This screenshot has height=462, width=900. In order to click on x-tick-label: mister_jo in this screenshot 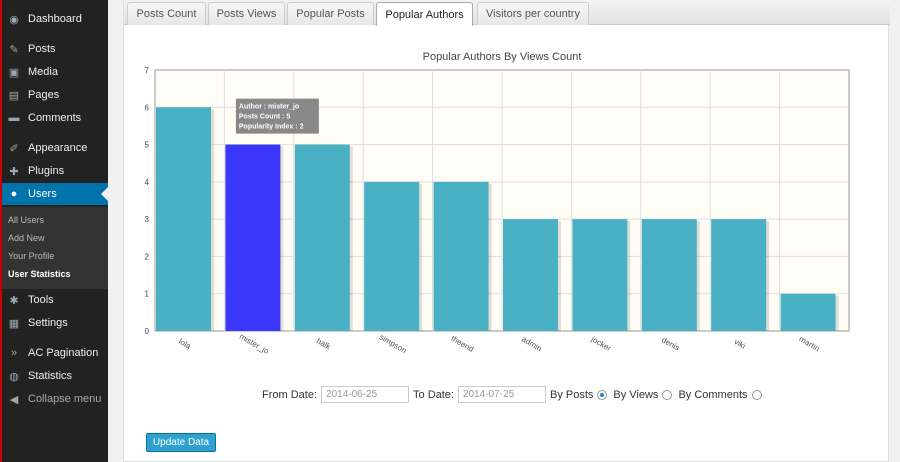, I will do `click(254, 344)`.